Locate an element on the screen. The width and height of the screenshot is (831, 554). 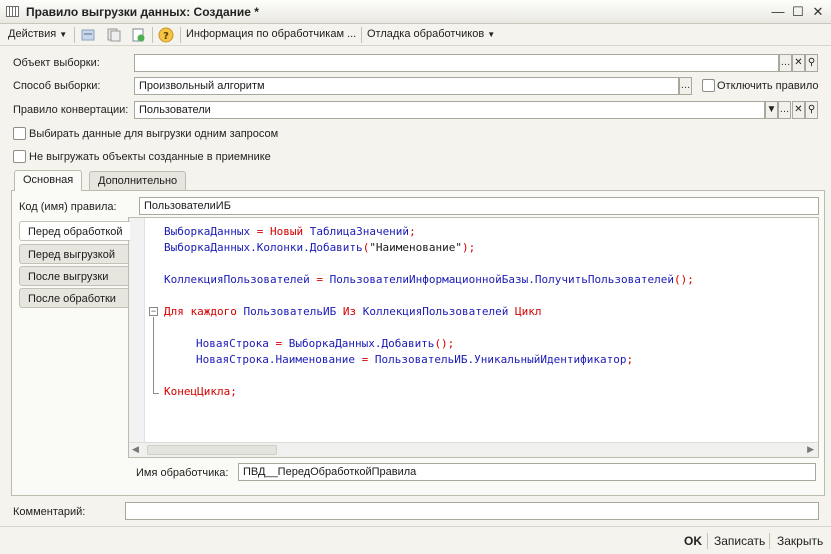
actions-label: Действия is located at coordinates (32, 34).